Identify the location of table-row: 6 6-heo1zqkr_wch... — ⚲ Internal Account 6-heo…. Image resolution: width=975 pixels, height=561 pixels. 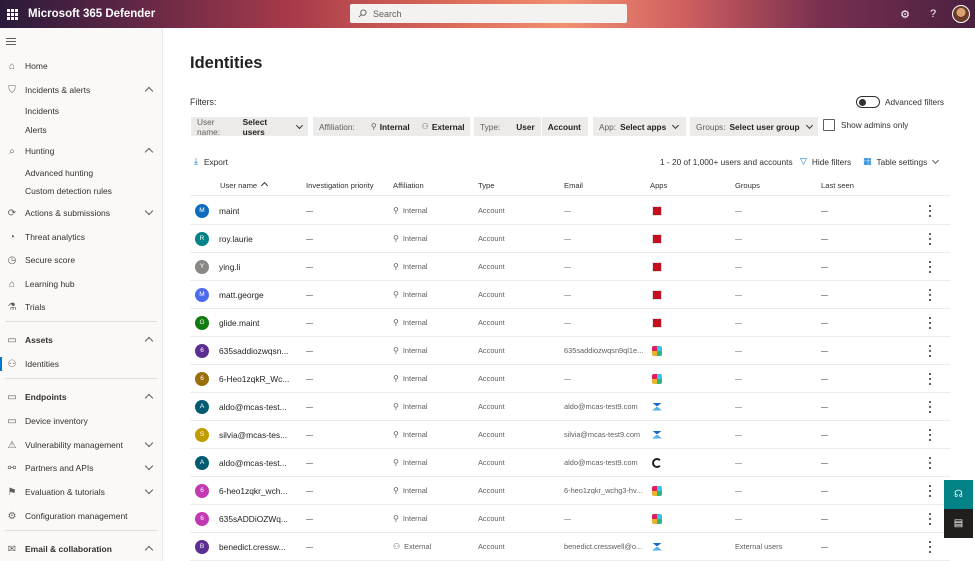
(570, 491).